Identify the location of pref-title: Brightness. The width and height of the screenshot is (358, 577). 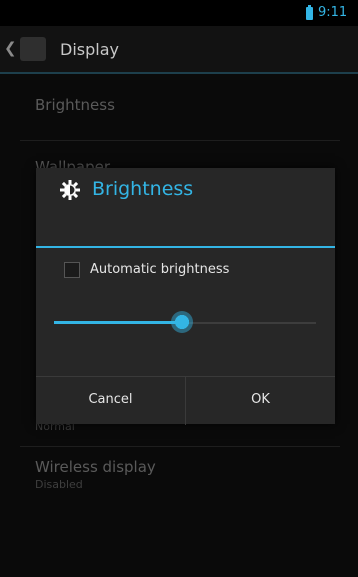
(75, 105).